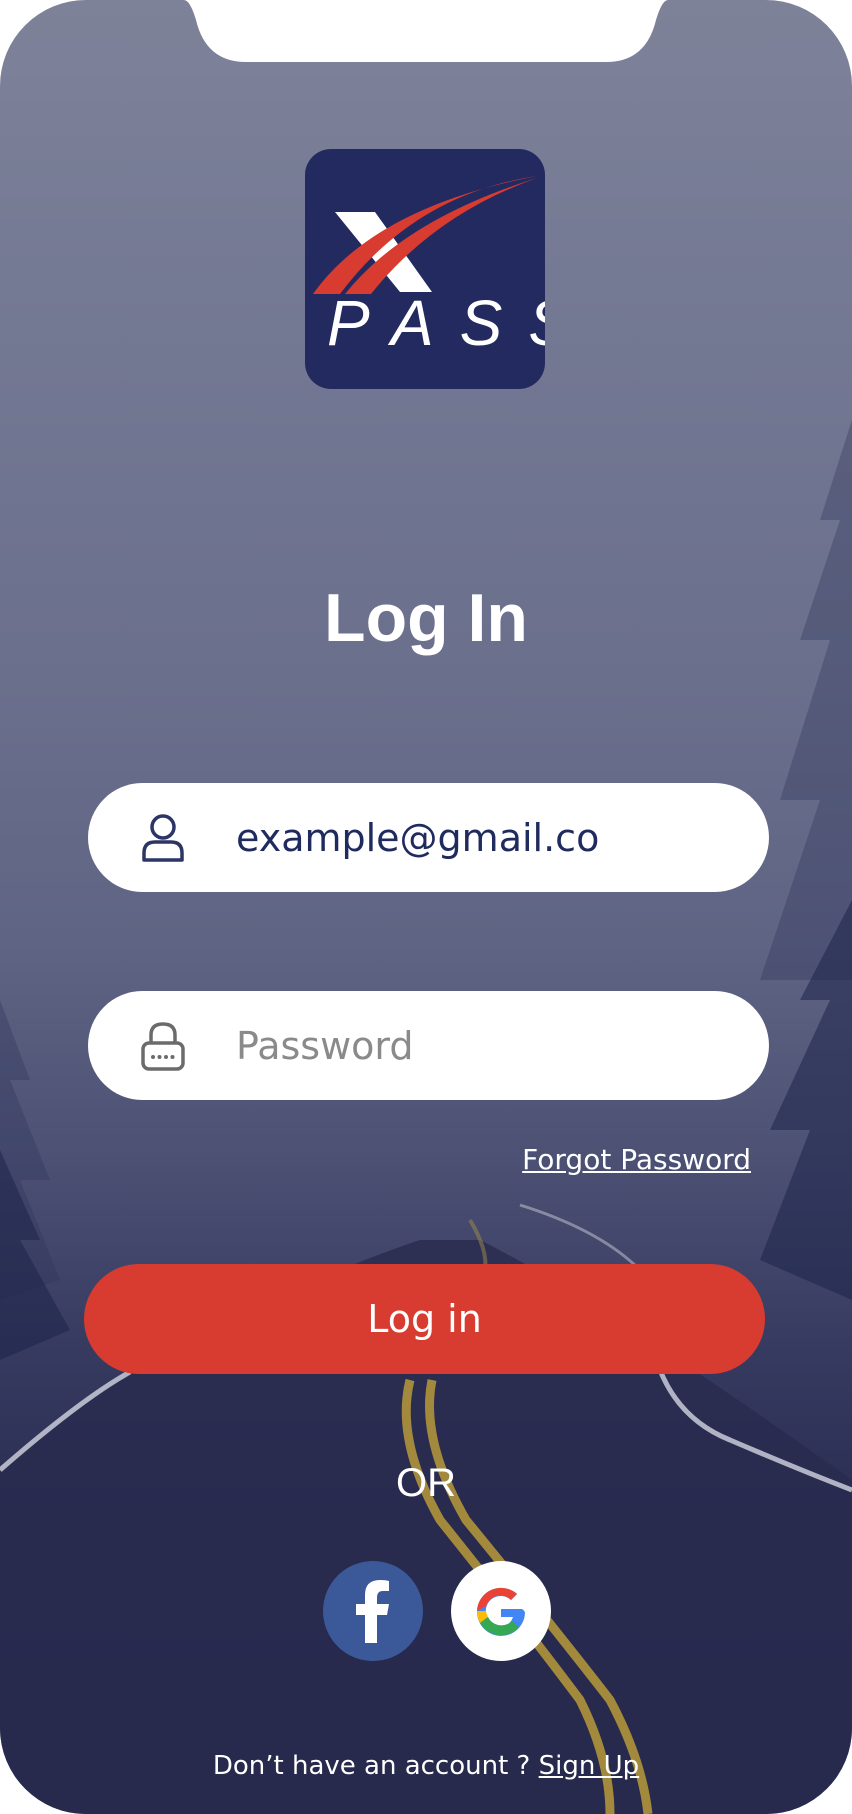  What do you see at coordinates (426, 618) in the screenshot?
I see `page-title: Log In` at bounding box center [426, 618].